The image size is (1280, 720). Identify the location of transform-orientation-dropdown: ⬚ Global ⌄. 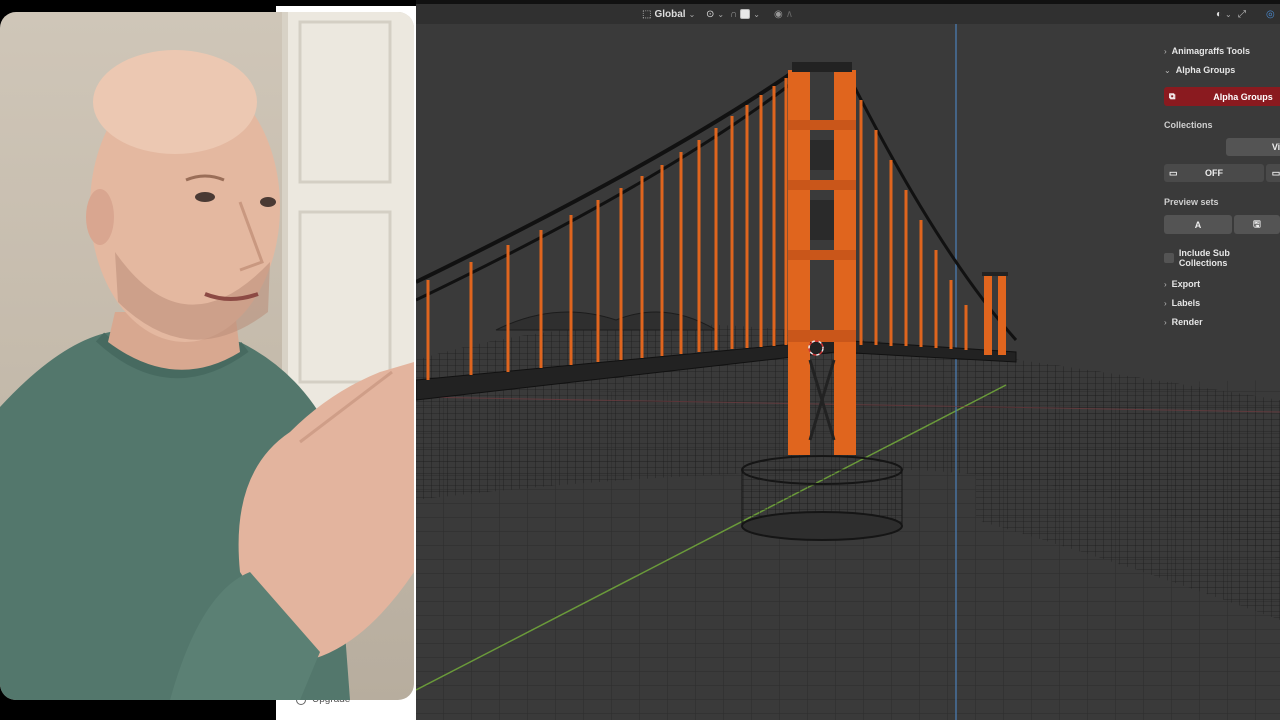
(668, 14).